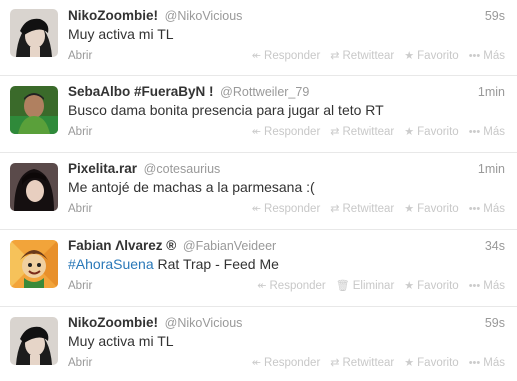 This screenshot has height=381, width=517. What do you see at coordinates (182, 169) in the screenshot?
I see `tweet-username: @cotesaurius` at bounding box center [182, 169].